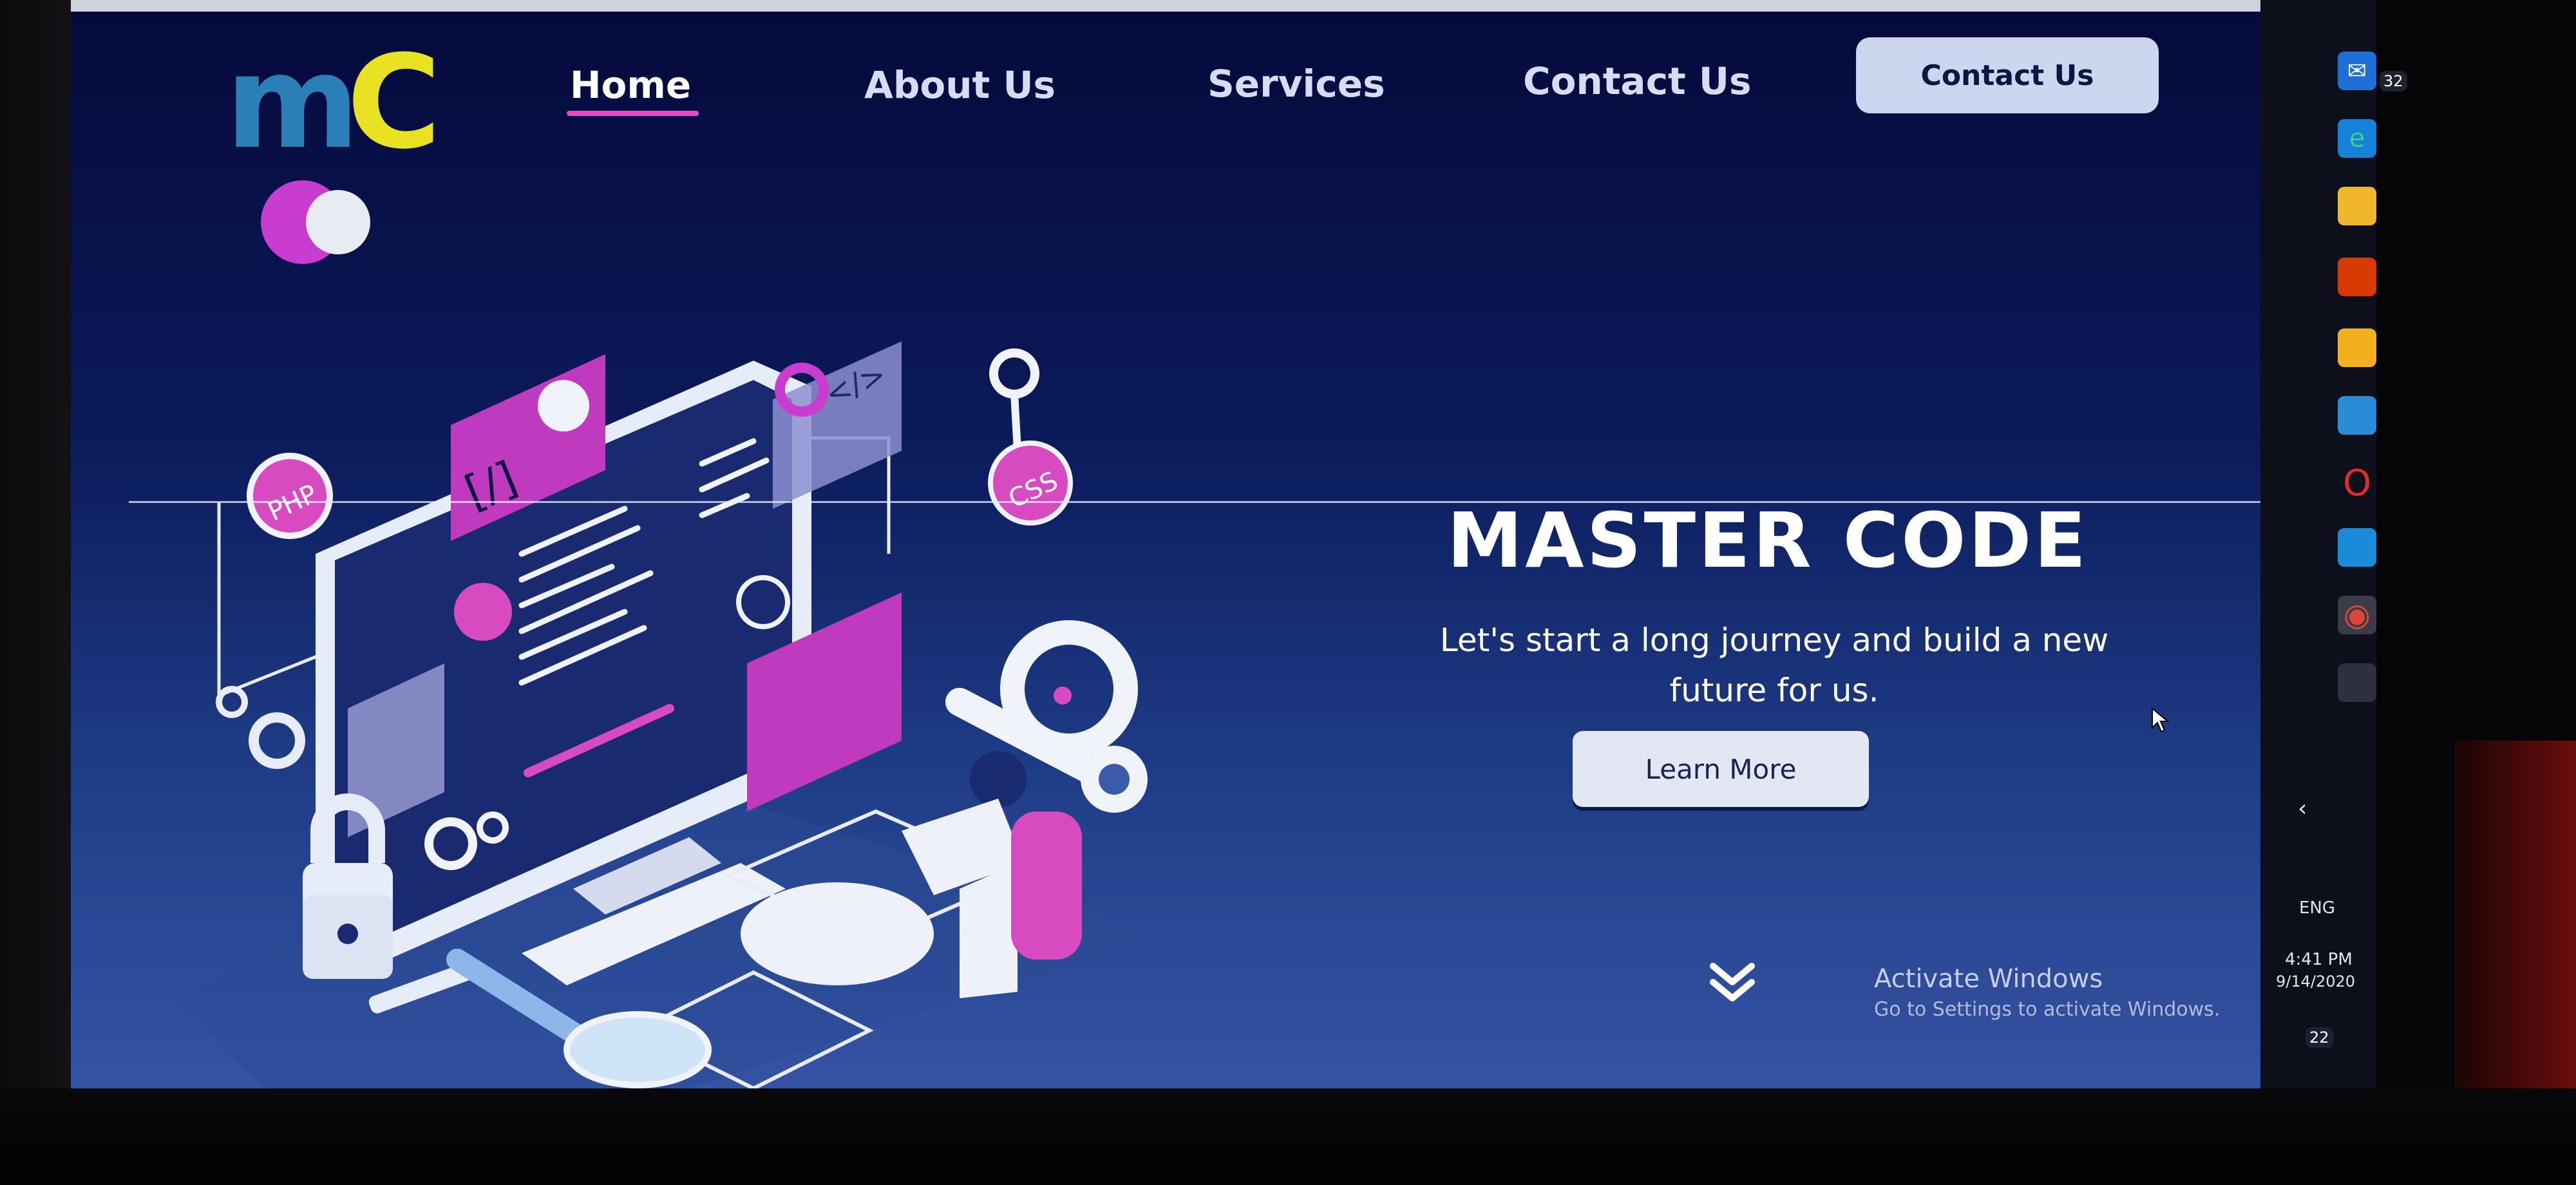  What do you see at coordinates (2319, 1037) in the screenshot?
I see `notification-badge: 22` at bounding box center [2319, 1037].